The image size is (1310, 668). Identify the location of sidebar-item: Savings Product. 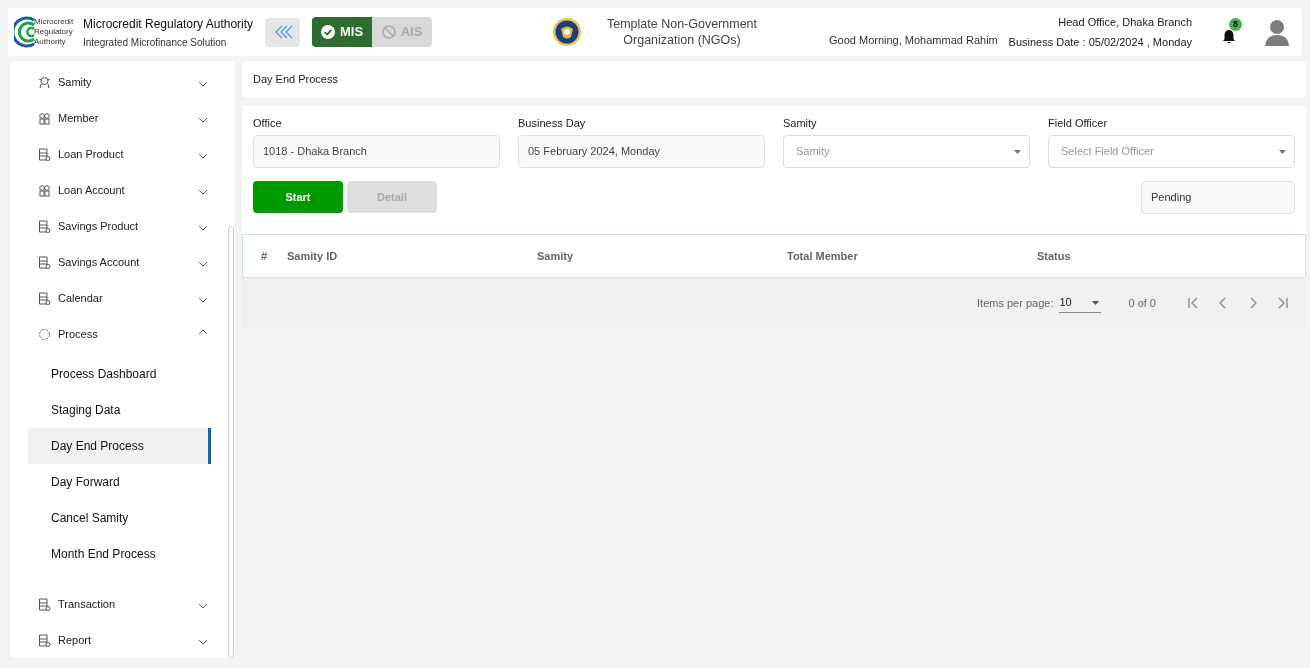
(119, 226).